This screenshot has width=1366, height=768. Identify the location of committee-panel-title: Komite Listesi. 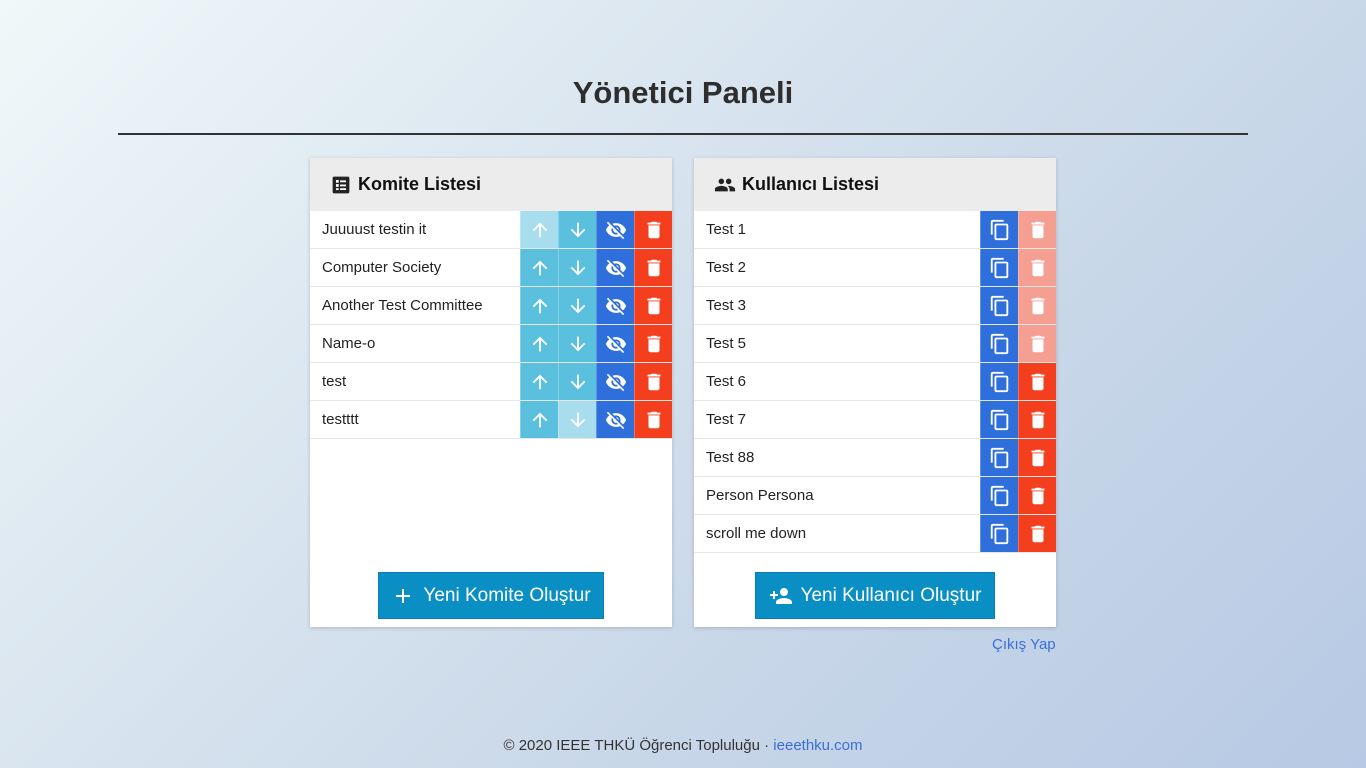
(420, 184).